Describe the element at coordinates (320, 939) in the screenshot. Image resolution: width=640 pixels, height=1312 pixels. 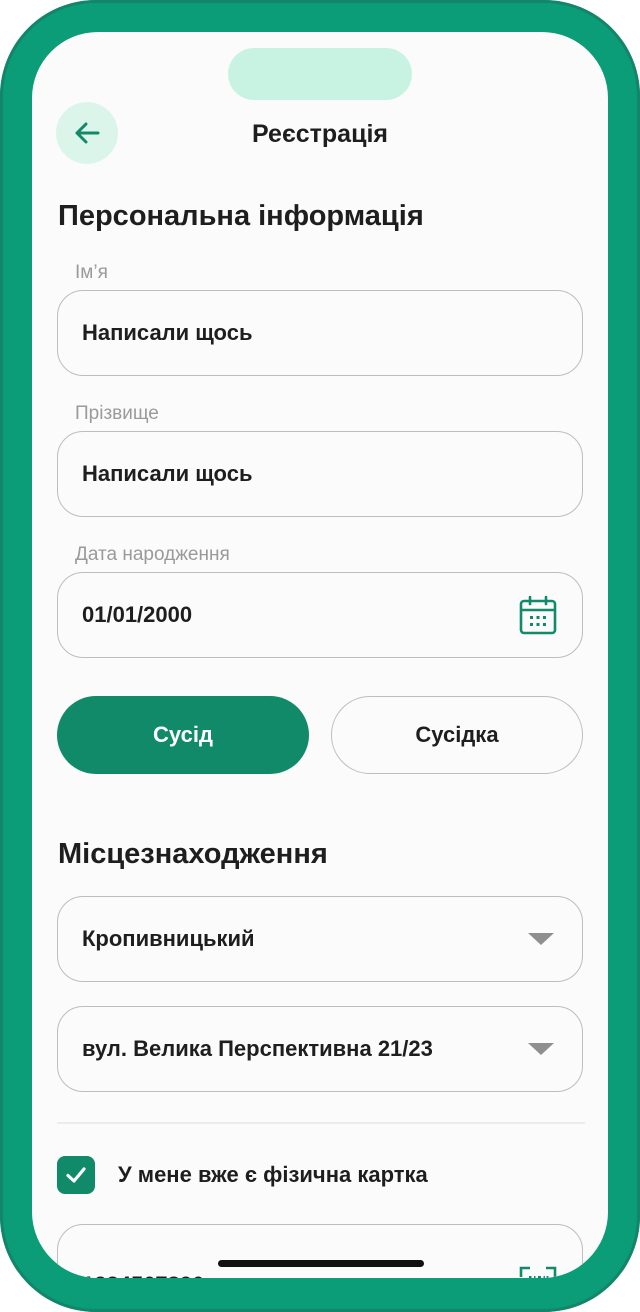
I see `city-select: Кропивницький` at that location.